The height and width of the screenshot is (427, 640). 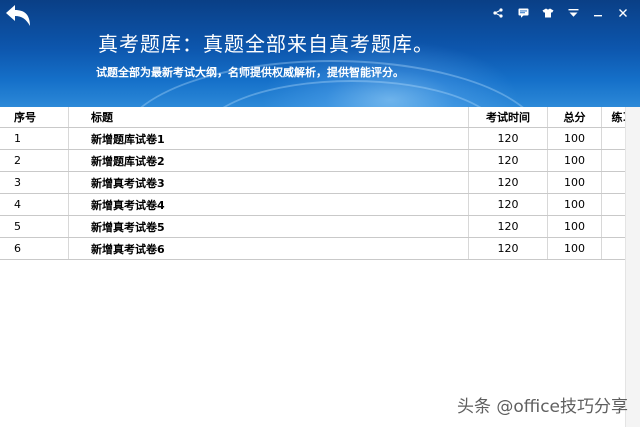 I want to click on table-header-row: 序号 标题 考试时间 总分 练习次数, so click(x=320, y=117).